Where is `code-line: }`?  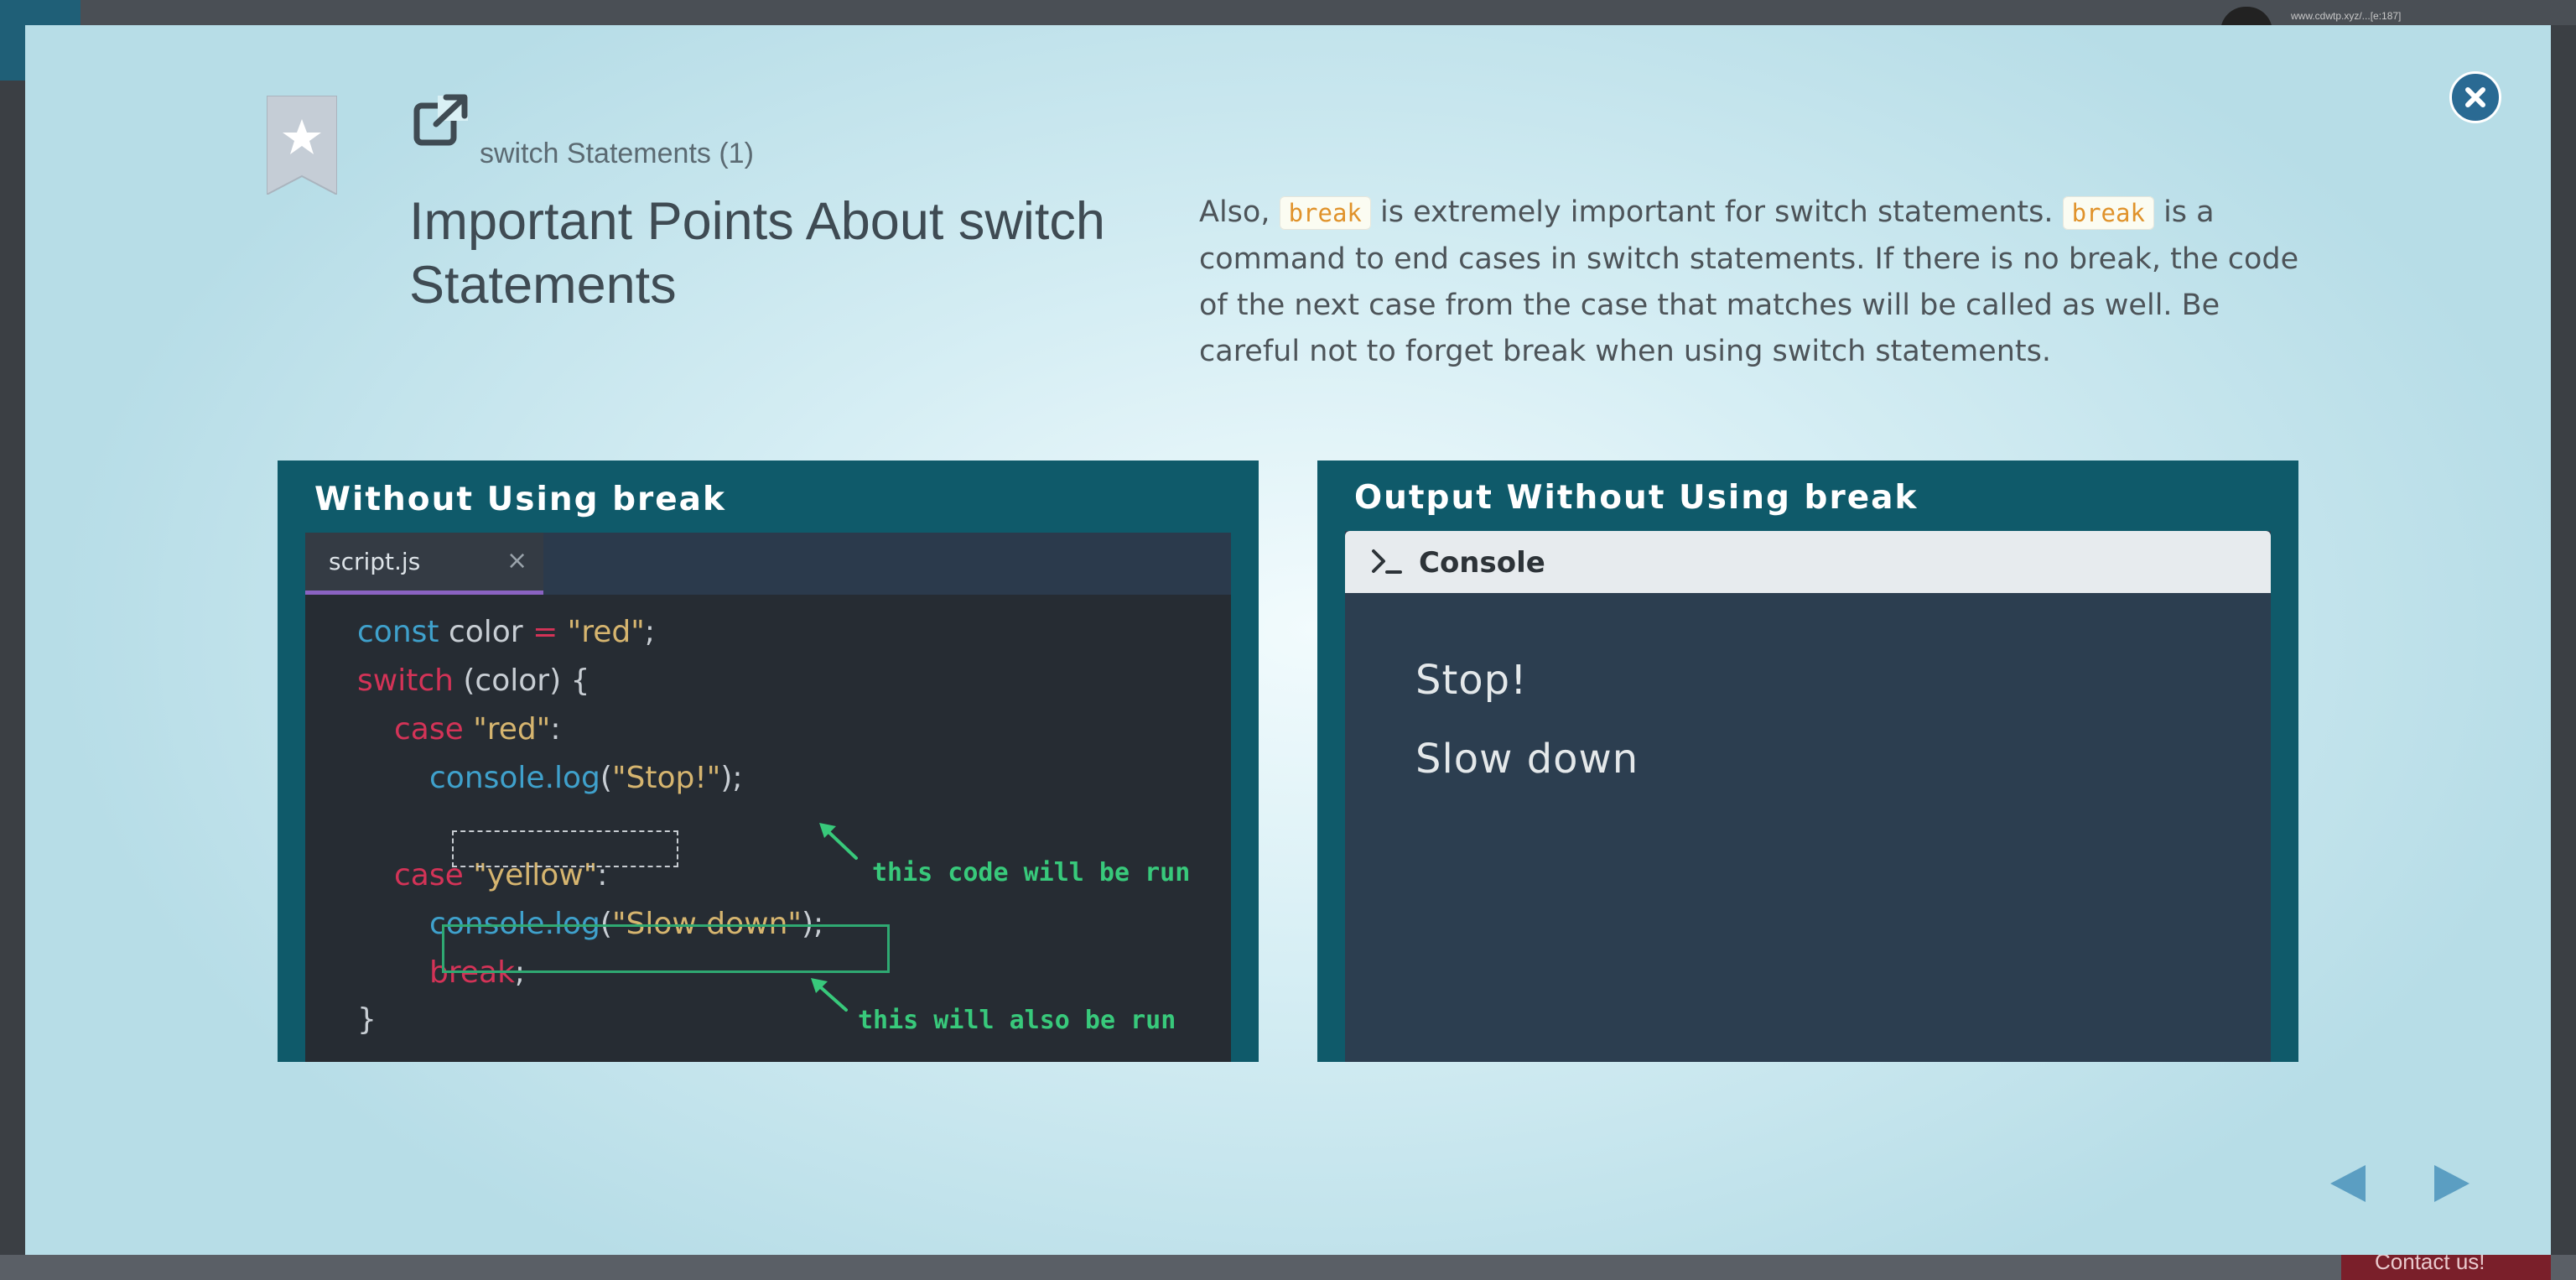 code-line: } is located at coordinates (367, 1020).